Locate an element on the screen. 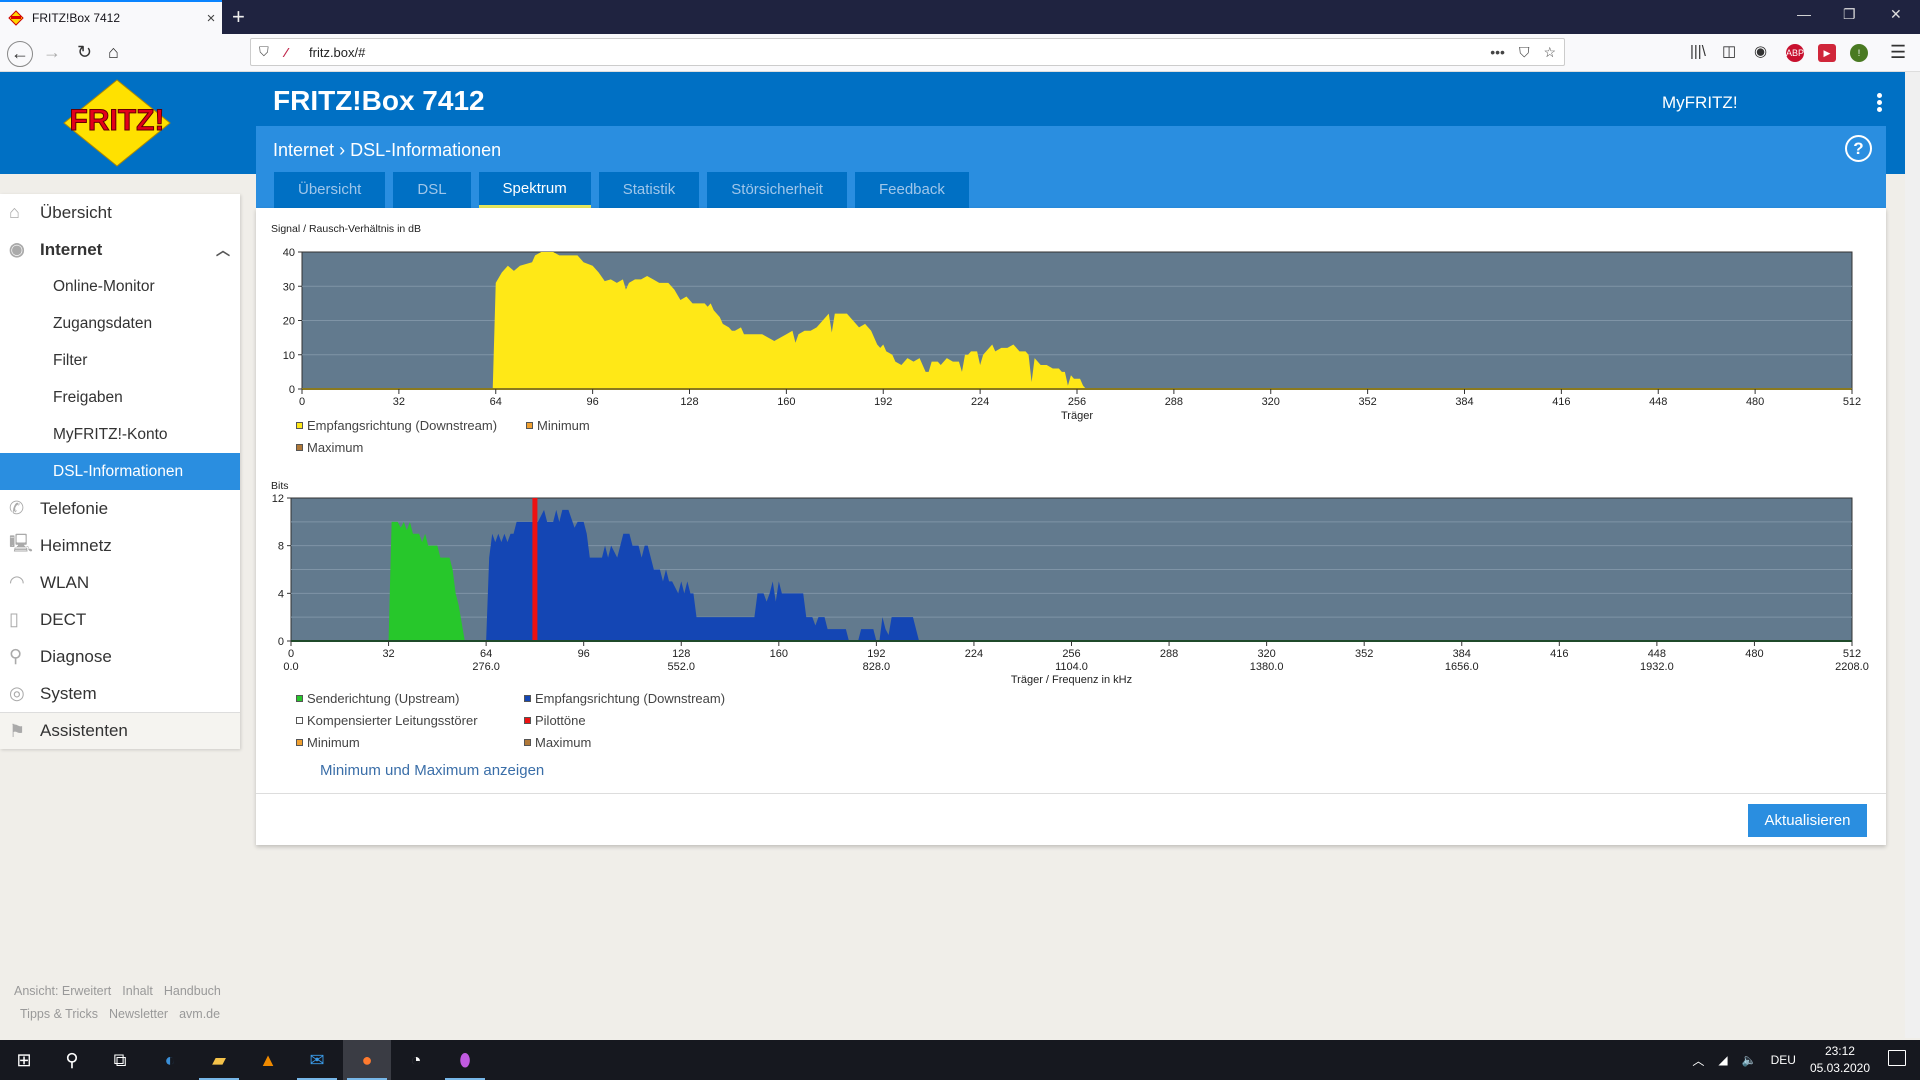 The image size is (1920, 1080). mail-icon: ✉ is located at coordinates (317, 1060).